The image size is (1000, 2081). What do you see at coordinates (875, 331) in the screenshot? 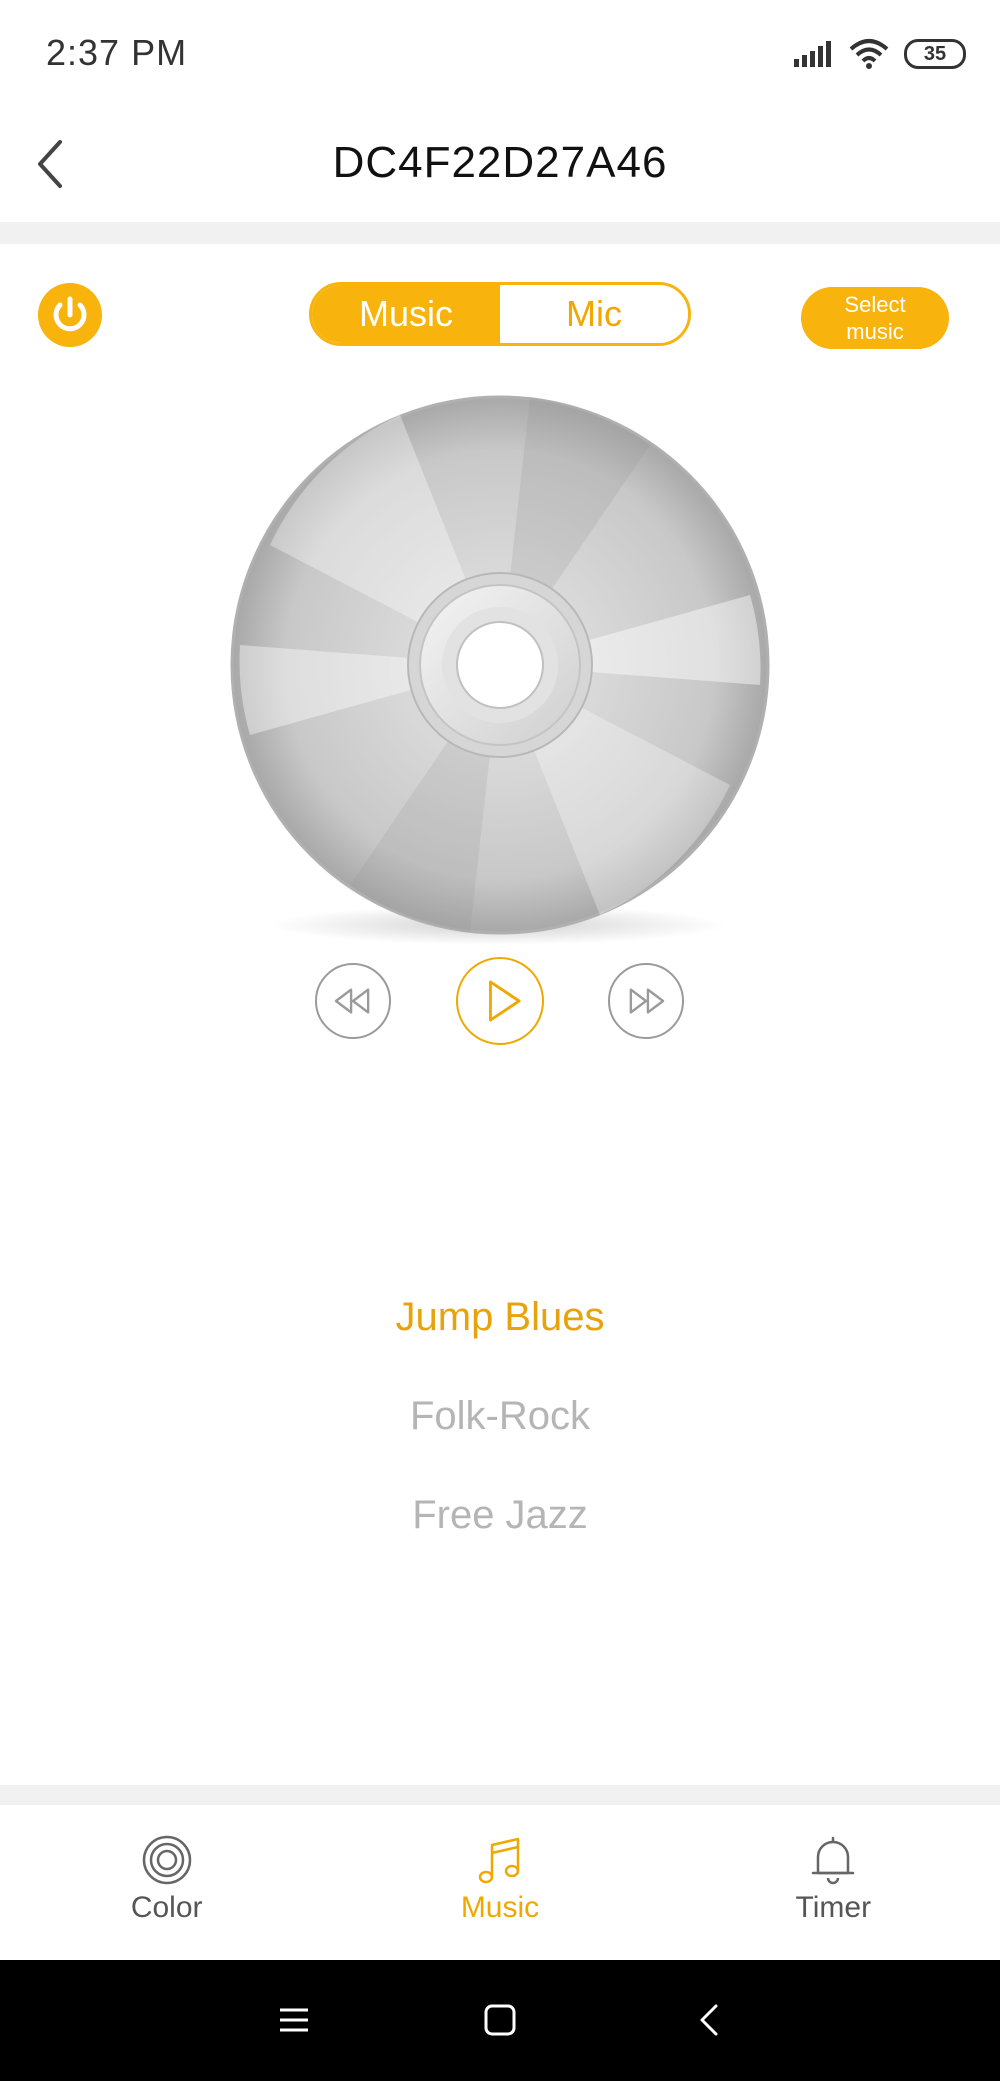
I see `select-music-label-line2: music` at bounding box center [875, 331].